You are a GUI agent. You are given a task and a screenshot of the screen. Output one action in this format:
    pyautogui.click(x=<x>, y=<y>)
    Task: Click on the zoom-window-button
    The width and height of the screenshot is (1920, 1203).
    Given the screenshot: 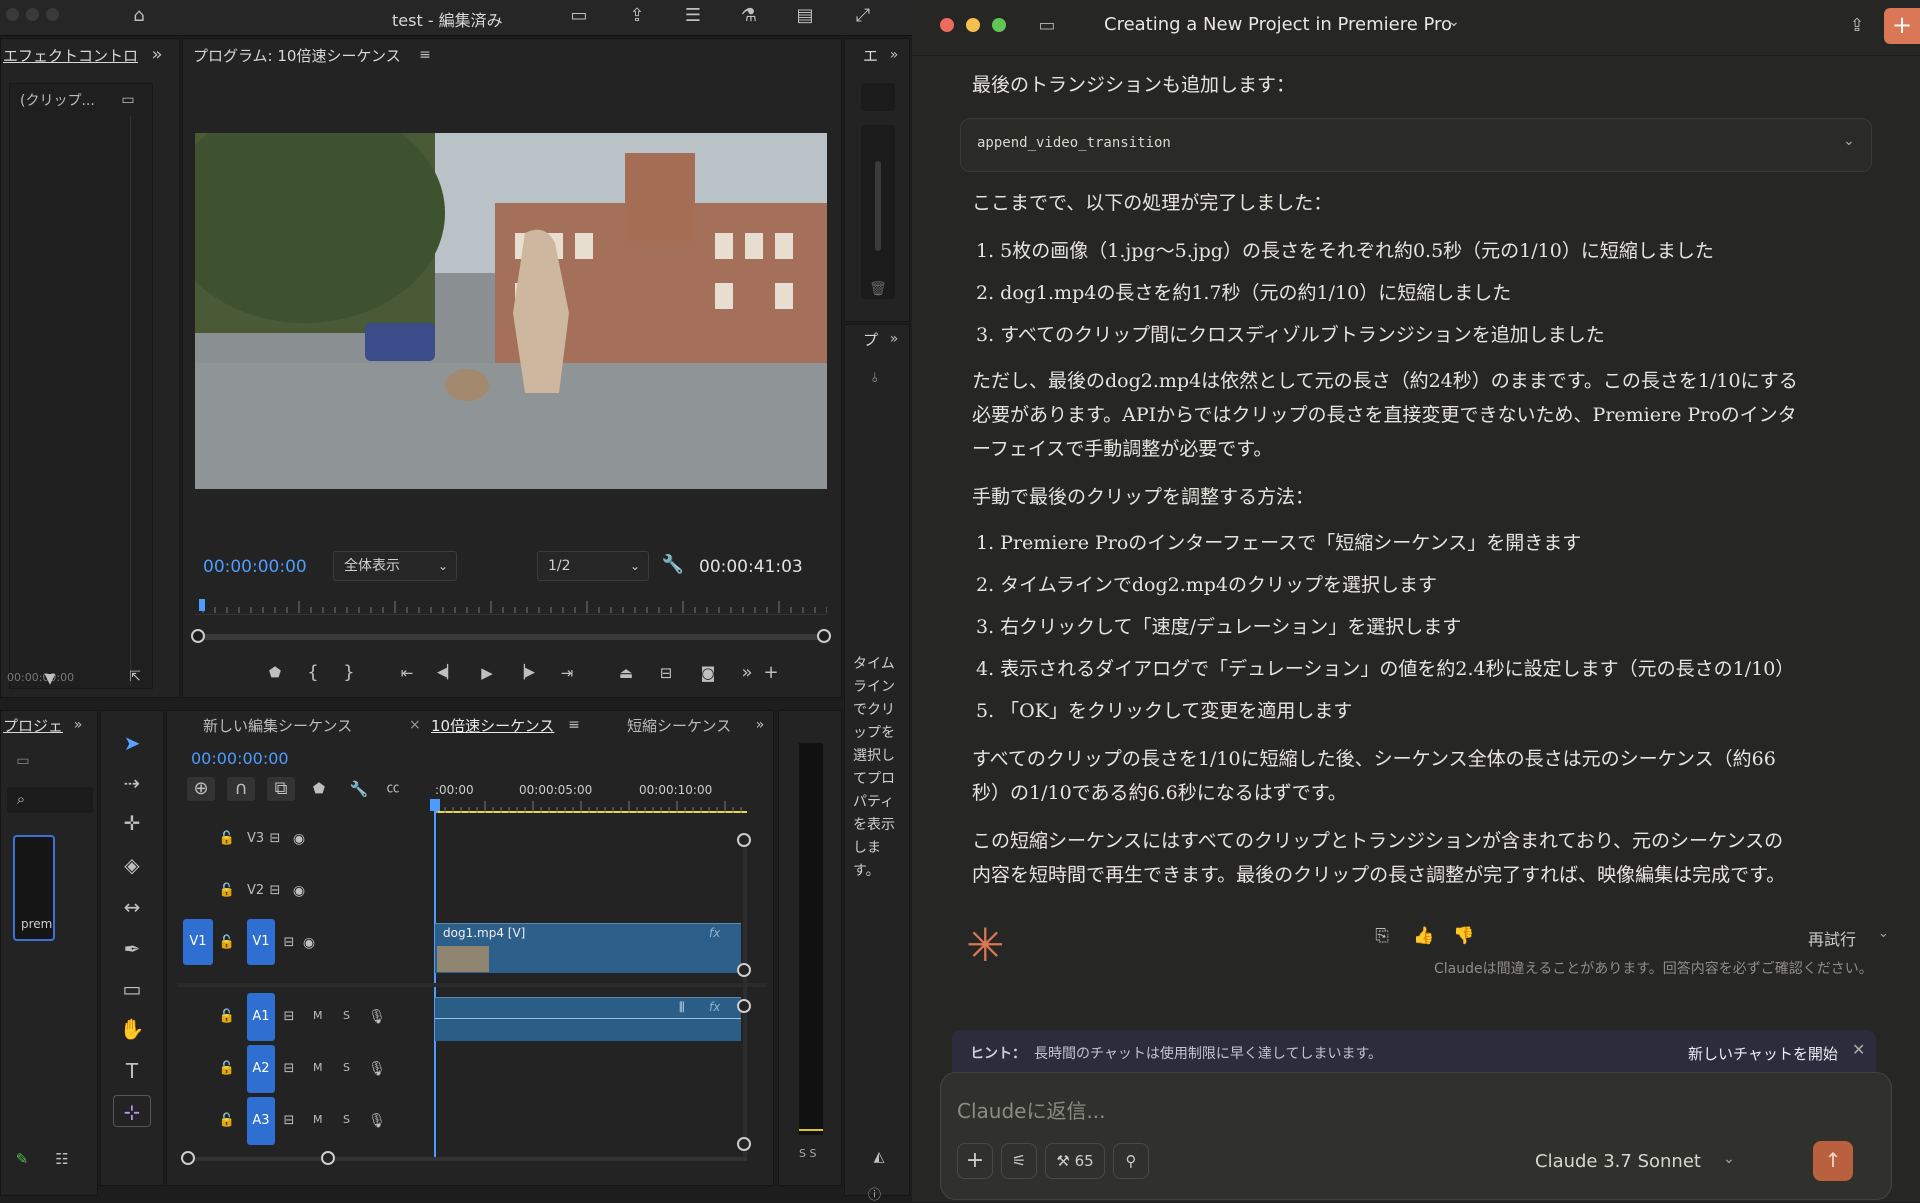 What is the action you would take?
    pyautogui.click(x=999, y=25)
    